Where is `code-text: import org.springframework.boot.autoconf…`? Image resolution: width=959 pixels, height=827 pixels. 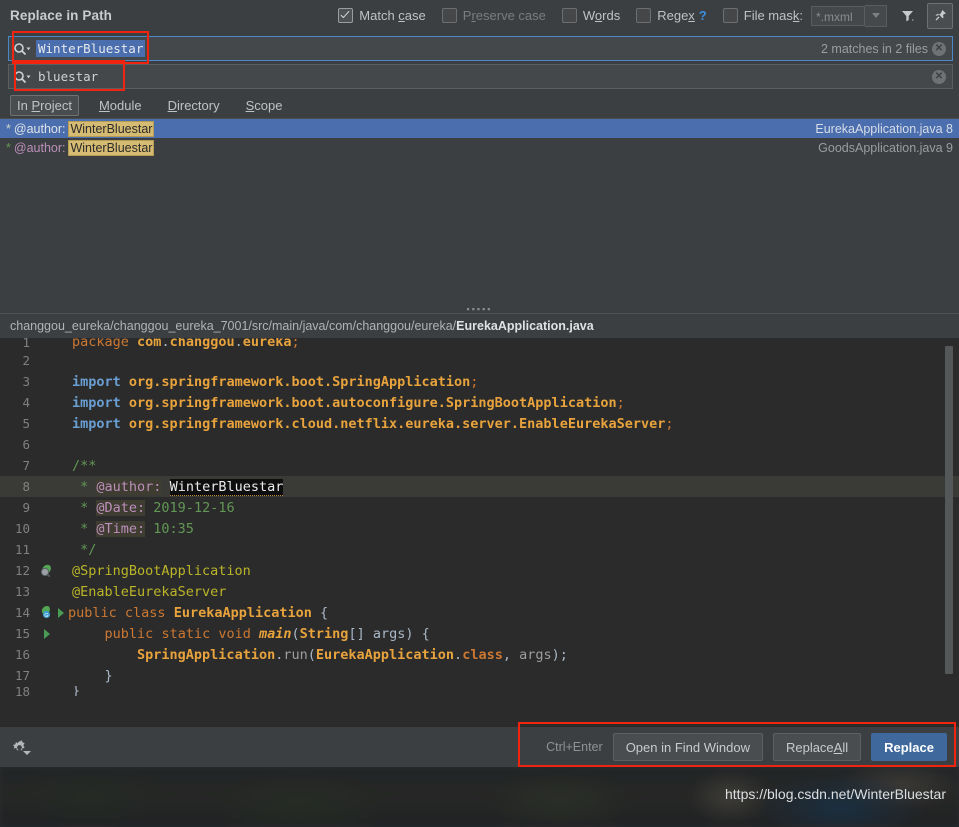 code-text: import org.springframework.boot.autoconf… is located at coordinates (348, 402).